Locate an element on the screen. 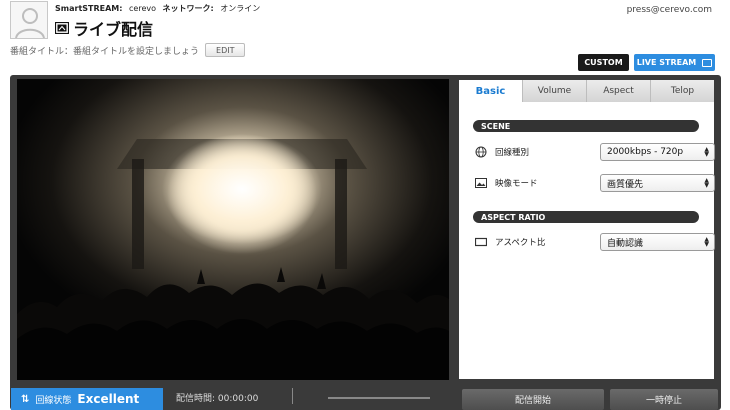  video-mode-row: 映像モード 画質優先 ▲ ▼ is located at coordinates (595, 183).